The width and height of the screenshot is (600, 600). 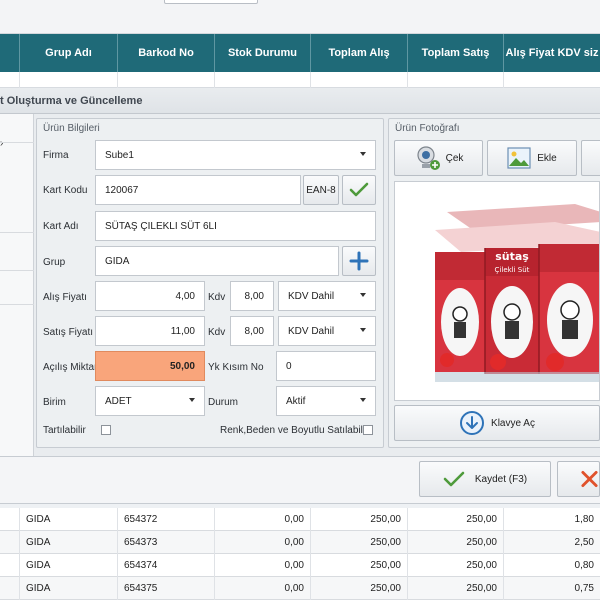 I want to click on keyboard-open-button: Klavye Aç, so click(x=497, y=423).